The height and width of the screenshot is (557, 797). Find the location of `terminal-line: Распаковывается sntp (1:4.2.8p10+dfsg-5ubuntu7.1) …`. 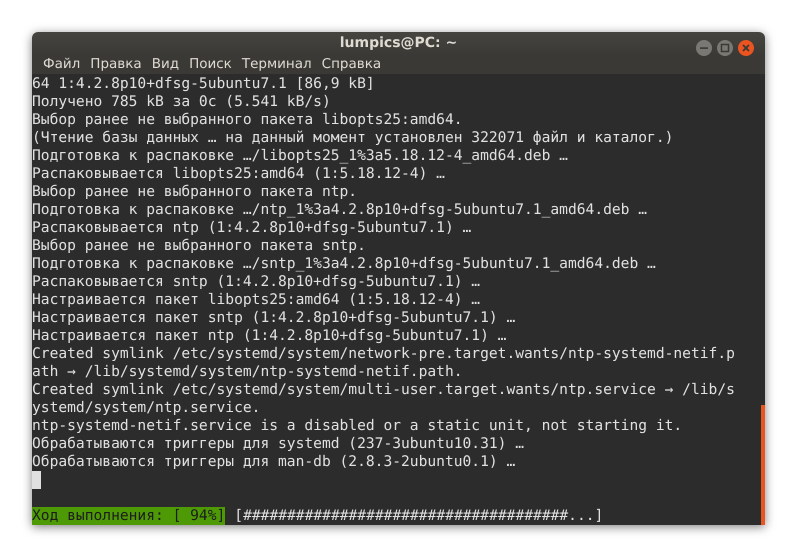

terminal-line: Распаковывается sntp (1:4.2.8p10+dfsg-5ubuntu7.1) … is located at coordinates (256, 282).